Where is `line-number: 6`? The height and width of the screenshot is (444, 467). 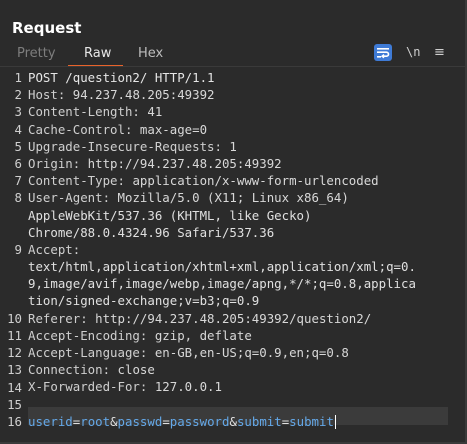
line-number: 6 is located at coordinates (18, 163).